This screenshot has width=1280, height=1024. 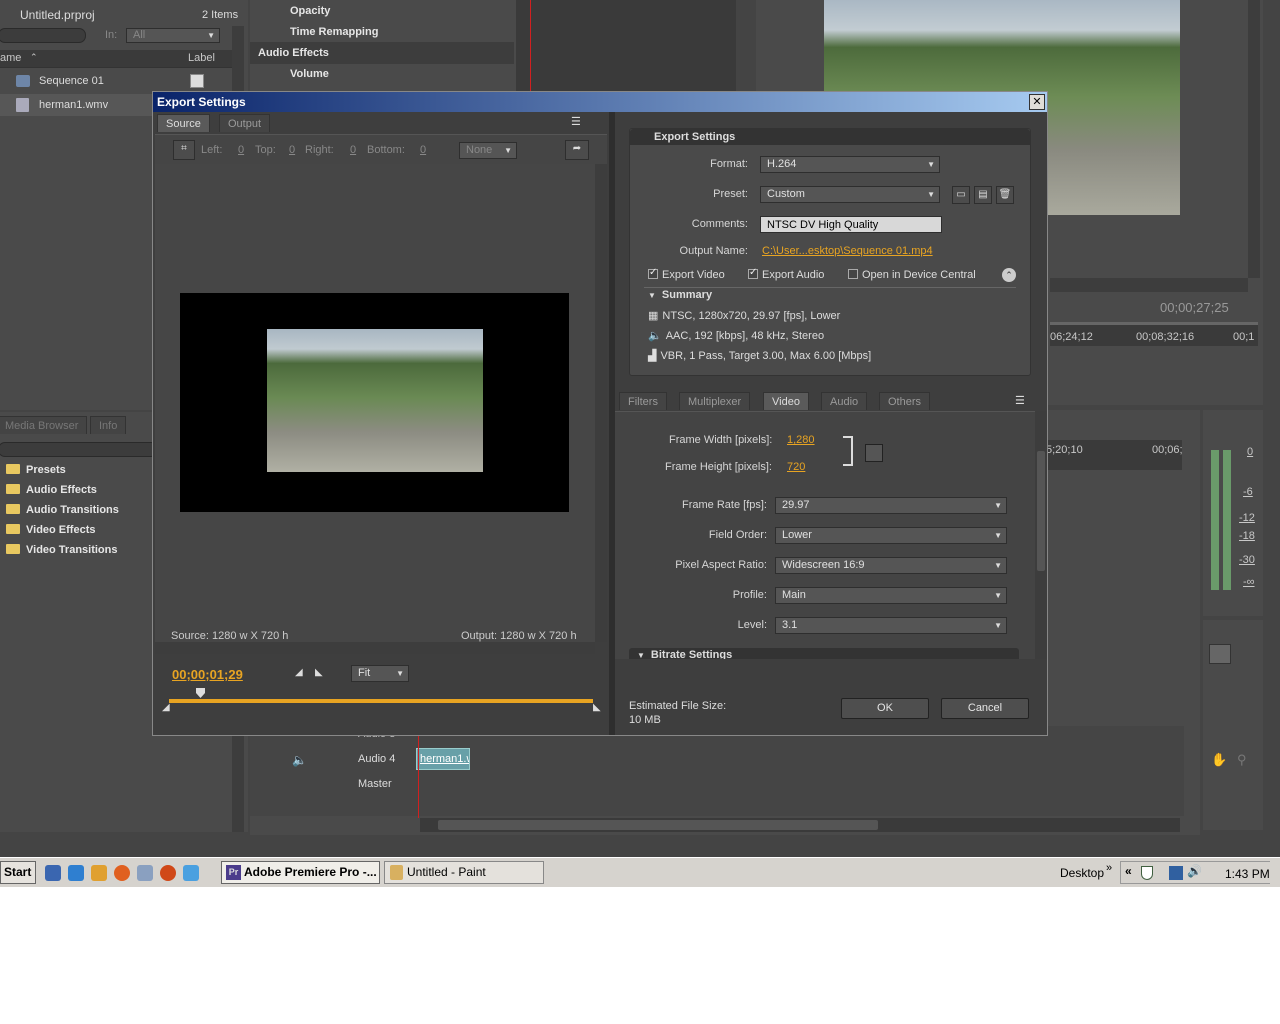 I want to click on search-icon, so click(x=191, y=873).